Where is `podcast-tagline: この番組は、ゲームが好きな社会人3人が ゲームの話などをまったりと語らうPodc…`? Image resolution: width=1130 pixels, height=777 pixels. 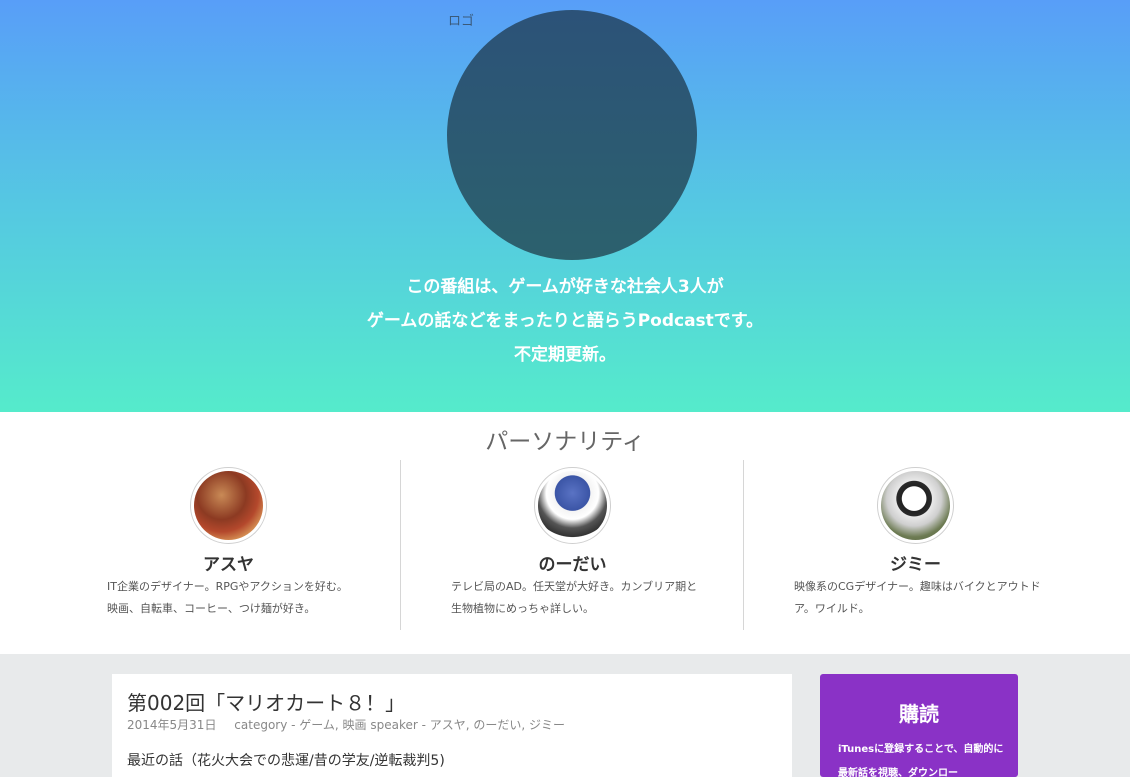
podcast-tagline: この番組は、ゲームが好きな社会人3人が ゲームの話などをまったりと語らうPodc… is located at coordinates (565, 321).